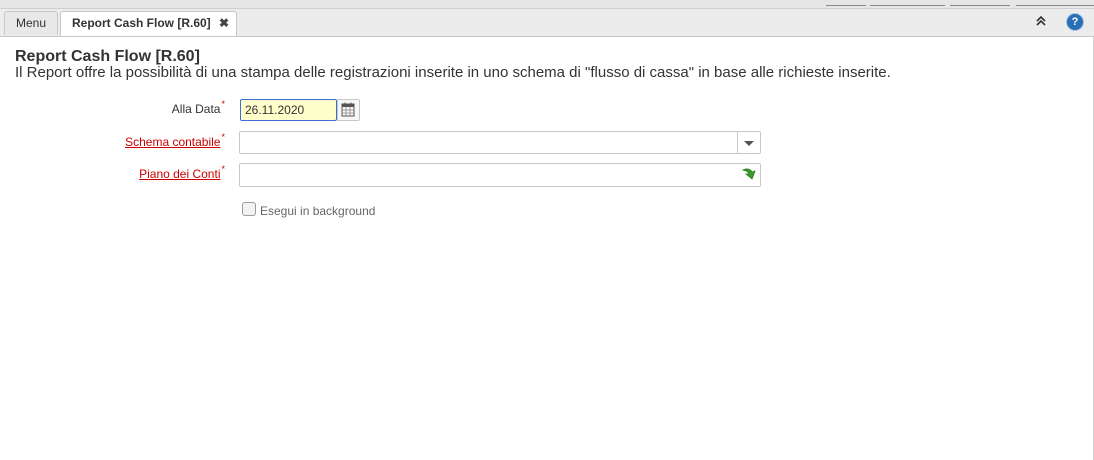 The height and width of the screenshot is (460, 1094). I want to click on piano-dei-conti-search, so click(500, 175).